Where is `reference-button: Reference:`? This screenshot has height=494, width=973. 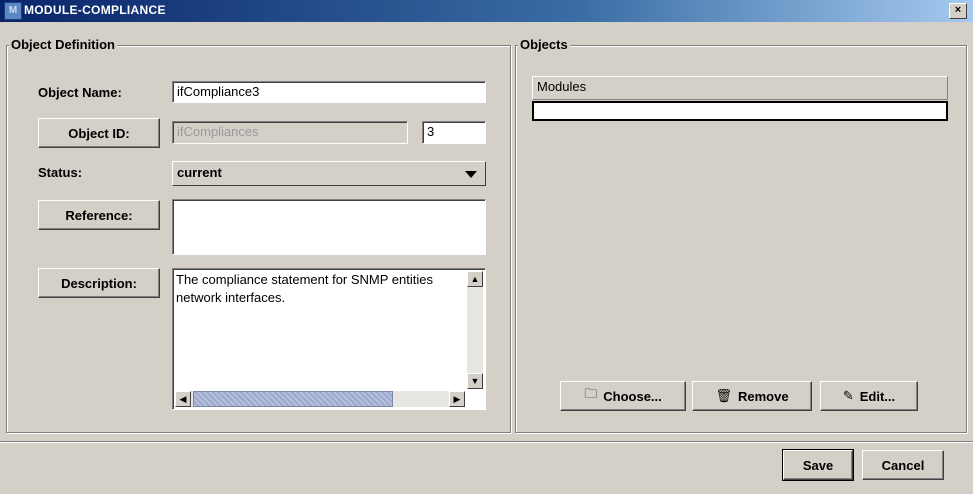 reference-button: Reference: is located at coordinates (99, 215).